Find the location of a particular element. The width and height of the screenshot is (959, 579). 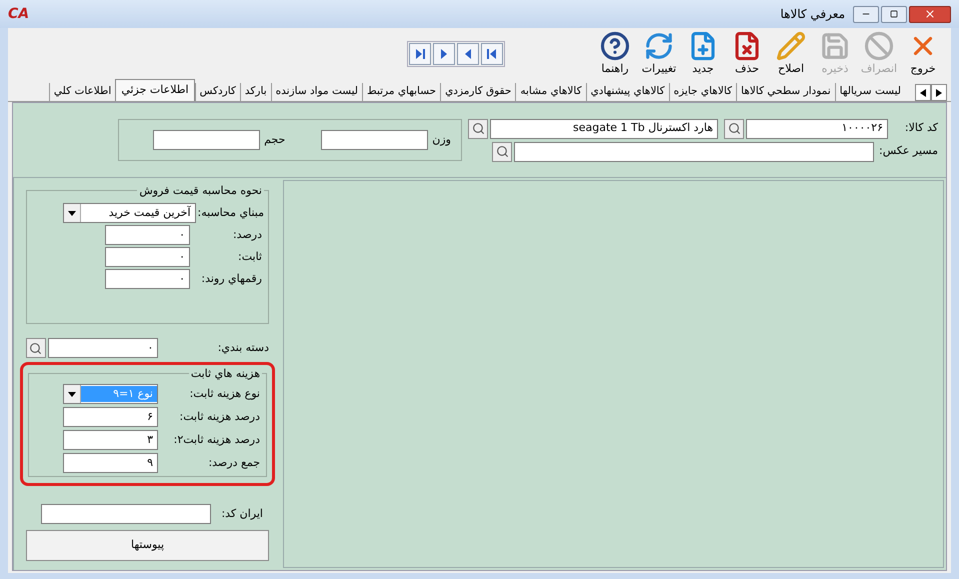

right-arrow-icon is located at coordinates (939, 92).